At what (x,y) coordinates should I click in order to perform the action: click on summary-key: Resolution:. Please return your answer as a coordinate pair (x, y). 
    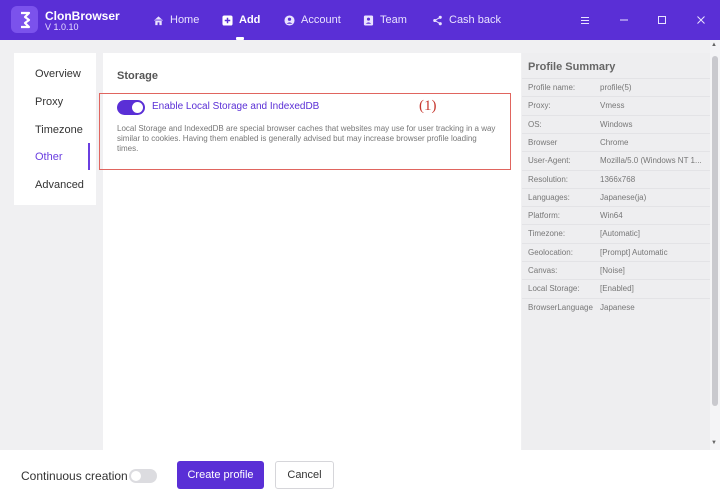
    Looking at the image, I should click on (548, 179).